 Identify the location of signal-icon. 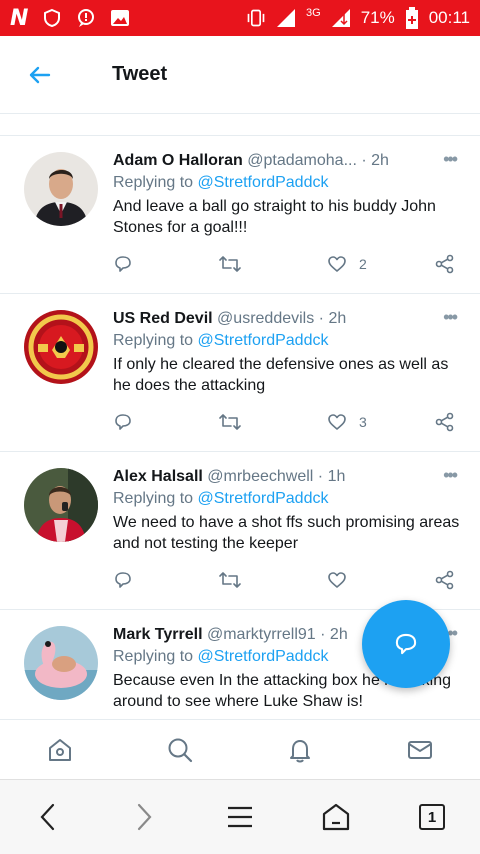
(286, 18).